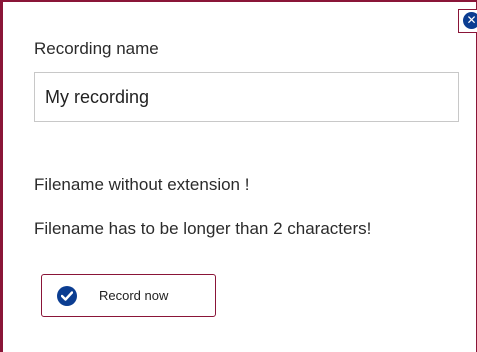  I want to click on record-now-button: Record now, so click(128, 295).